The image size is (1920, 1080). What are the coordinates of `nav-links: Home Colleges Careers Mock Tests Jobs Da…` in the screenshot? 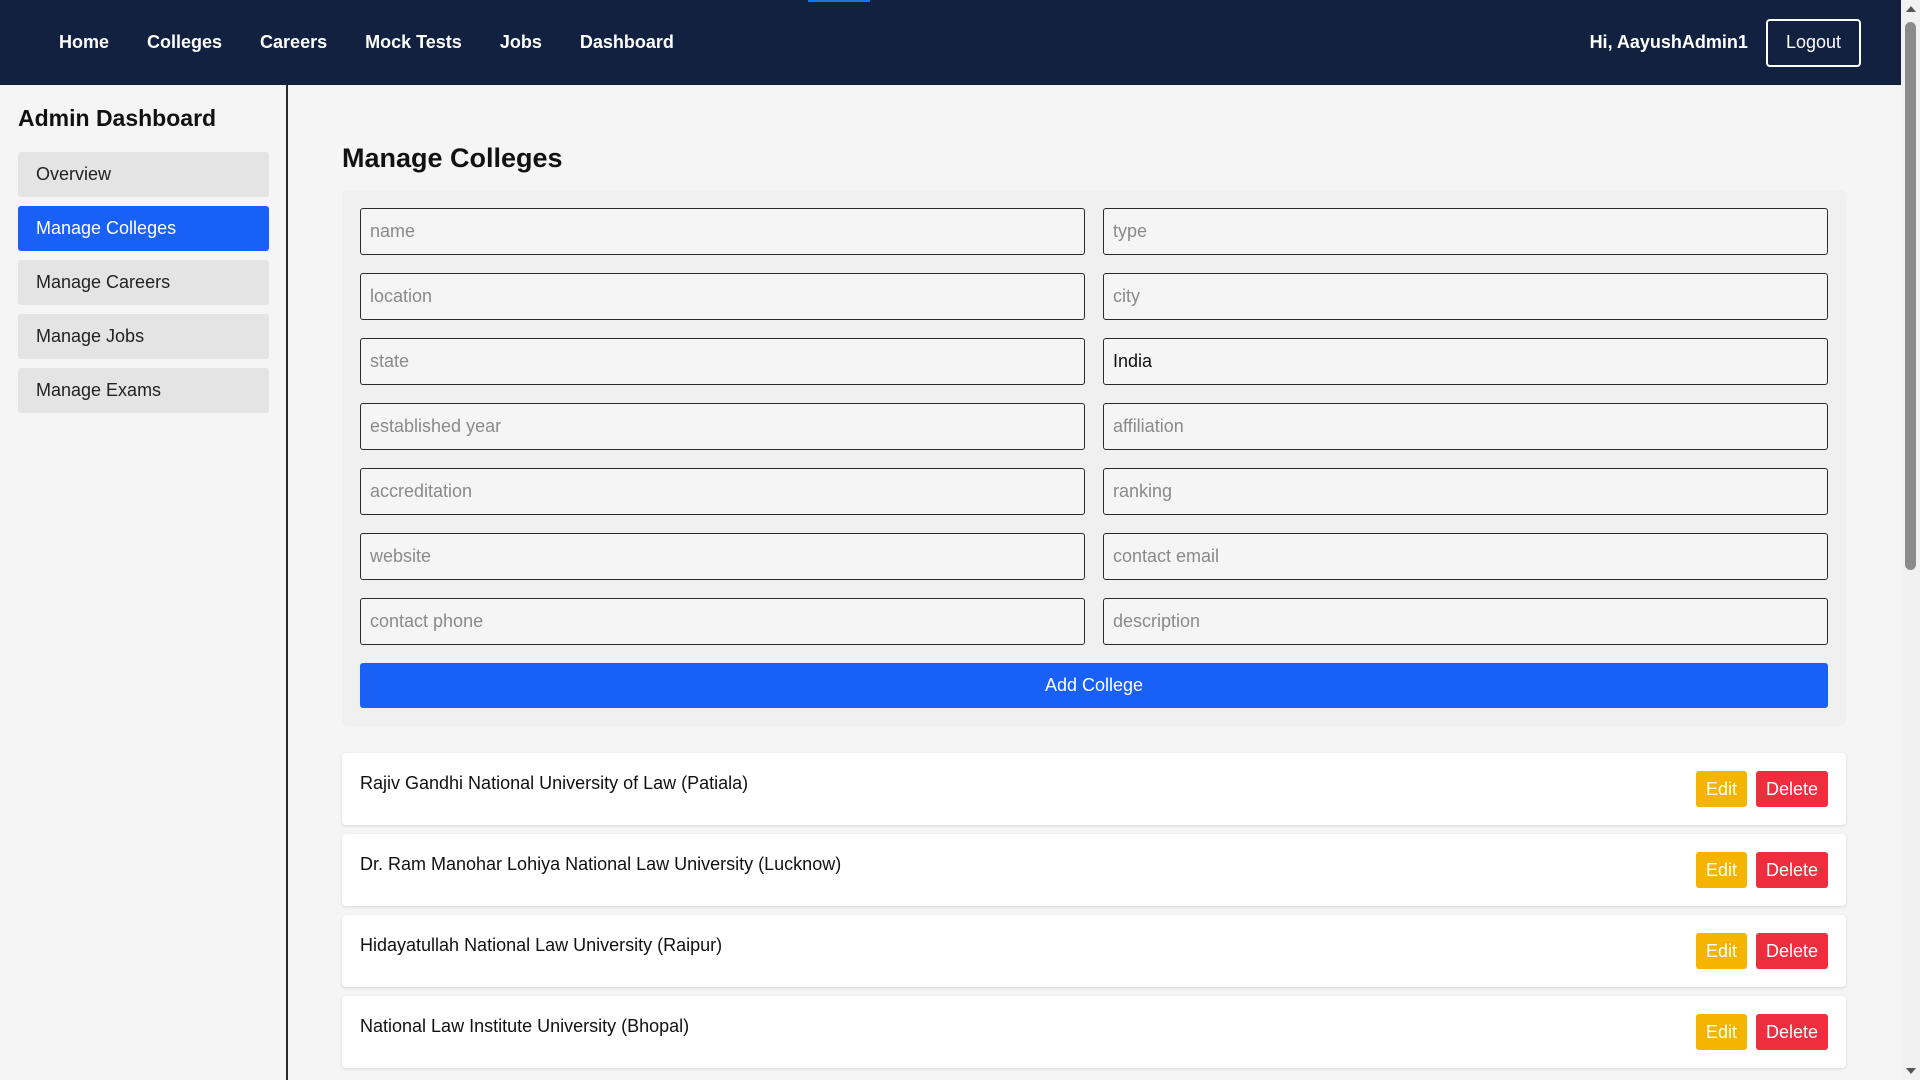 It's located at (366, 42).